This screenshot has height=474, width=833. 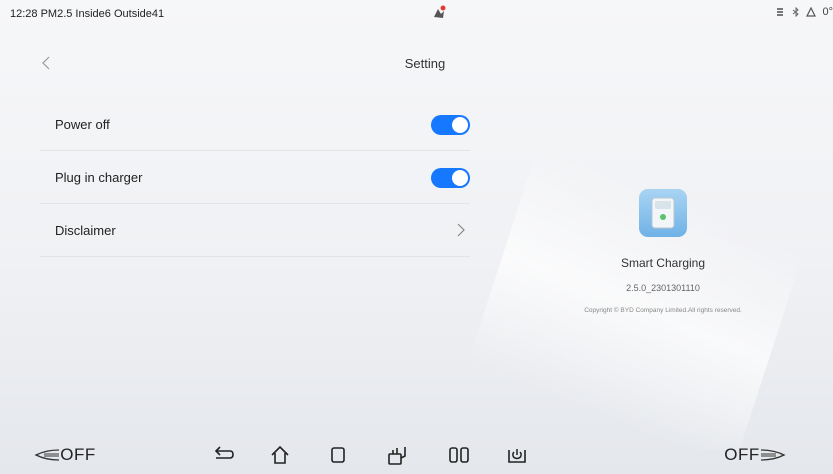 I want to click on back-button, so click(x=46, y=63).